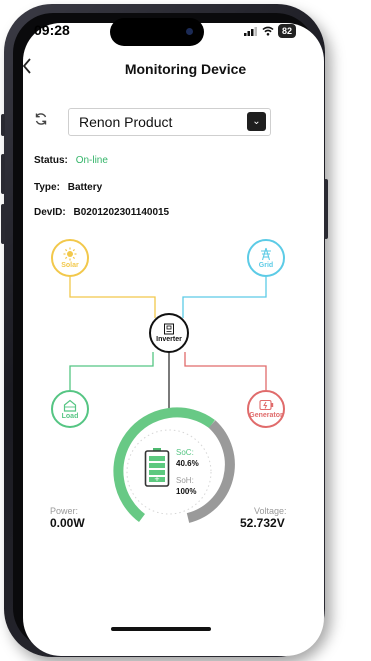 The height and width of the screenshot is (661, 371). I want to click on generator-label: Generator, so click(266, 415).